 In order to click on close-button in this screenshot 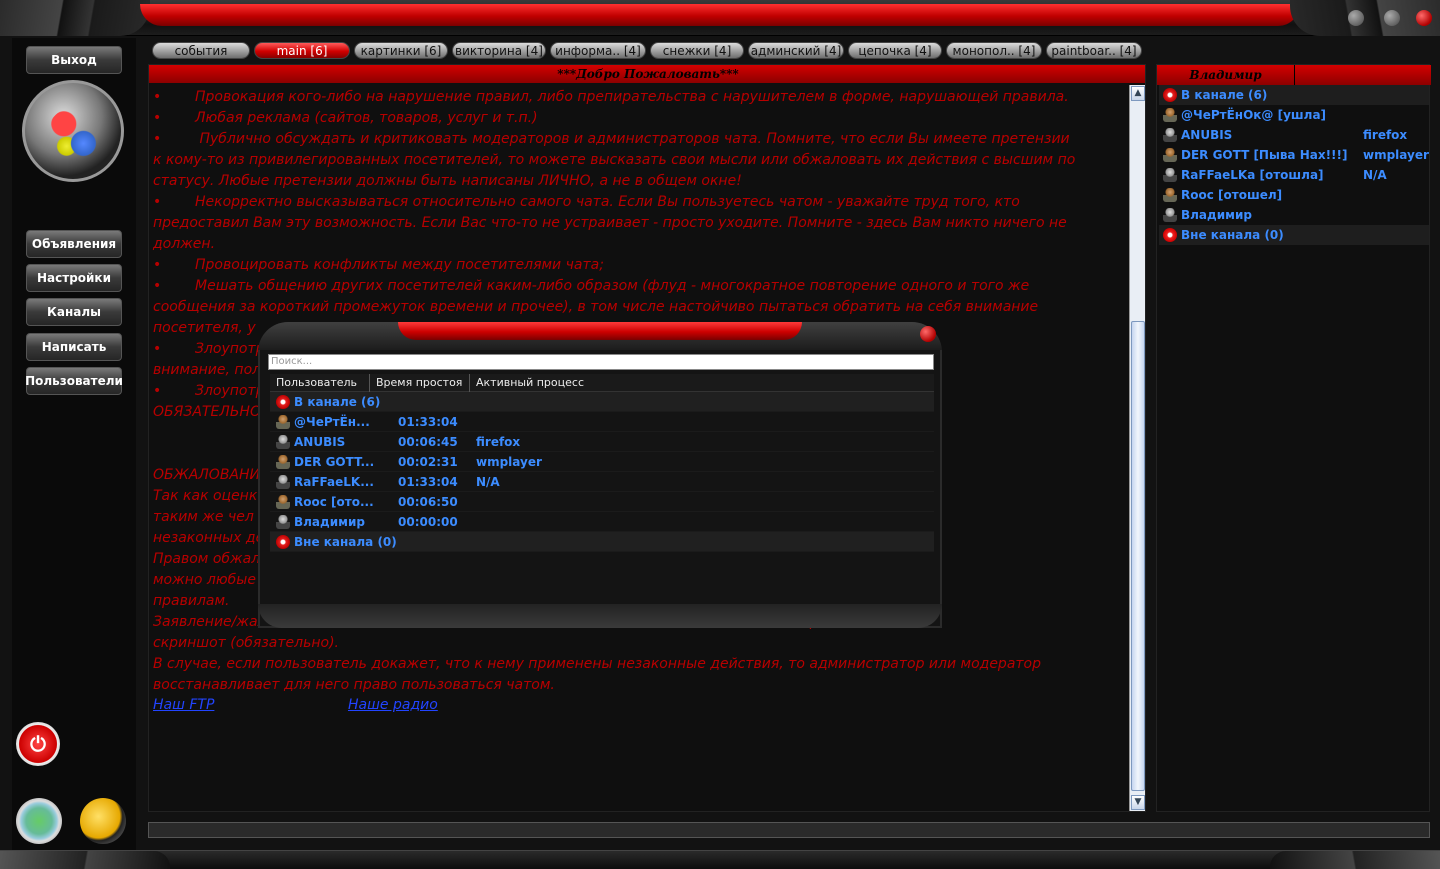, I will do `click(1424, 18)`.